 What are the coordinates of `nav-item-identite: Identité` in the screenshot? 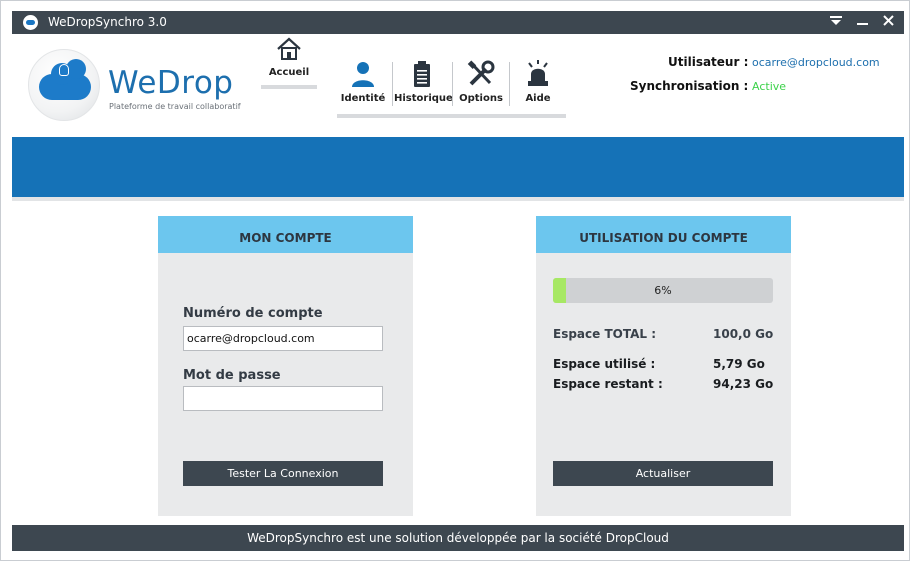 It's located at (363, 84).